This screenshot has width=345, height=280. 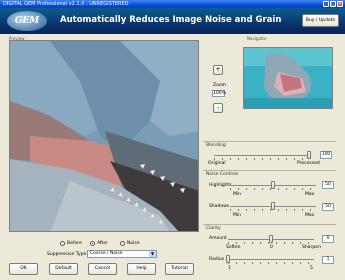 I want to click on minimize-icon: _, so click(x=326, y=4).